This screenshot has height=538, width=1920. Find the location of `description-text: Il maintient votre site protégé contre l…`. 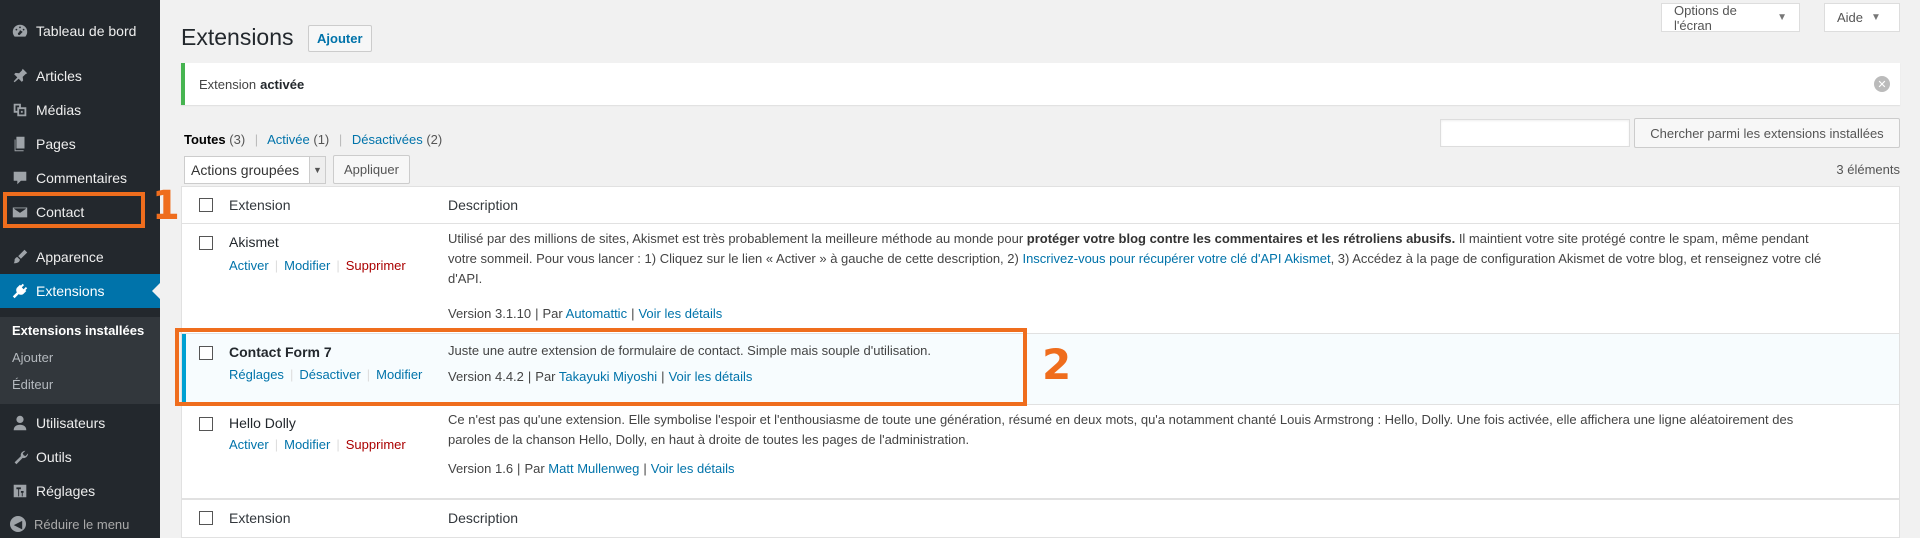

description-text: Il maintient votre site protégé contre l… is located at coordinates (1632, 238).